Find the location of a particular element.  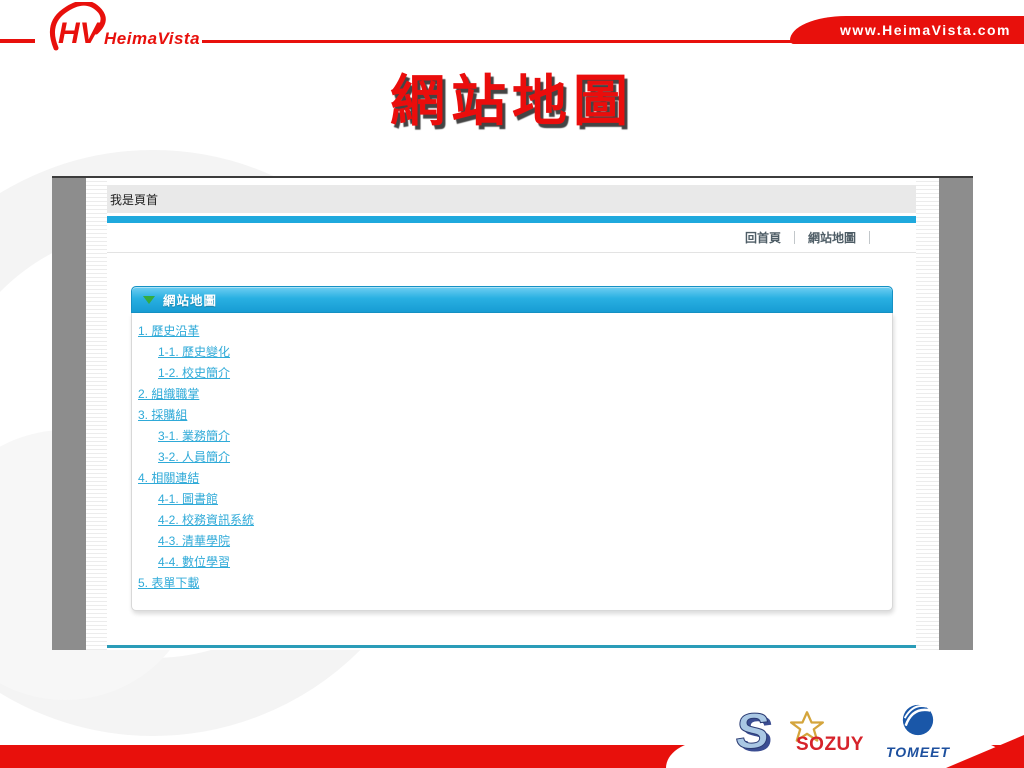

logo-name: HeimaVista is located at coordinates (152, 38).